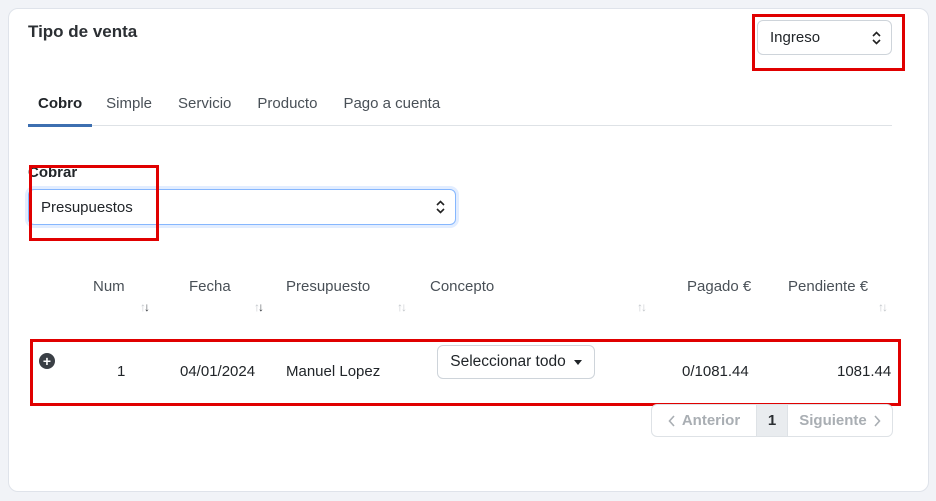 This screenshot has height=501, width=936. Describe the element at coordinates (577, 362) in the screenshot. I see `caret-down-icon` at that location.